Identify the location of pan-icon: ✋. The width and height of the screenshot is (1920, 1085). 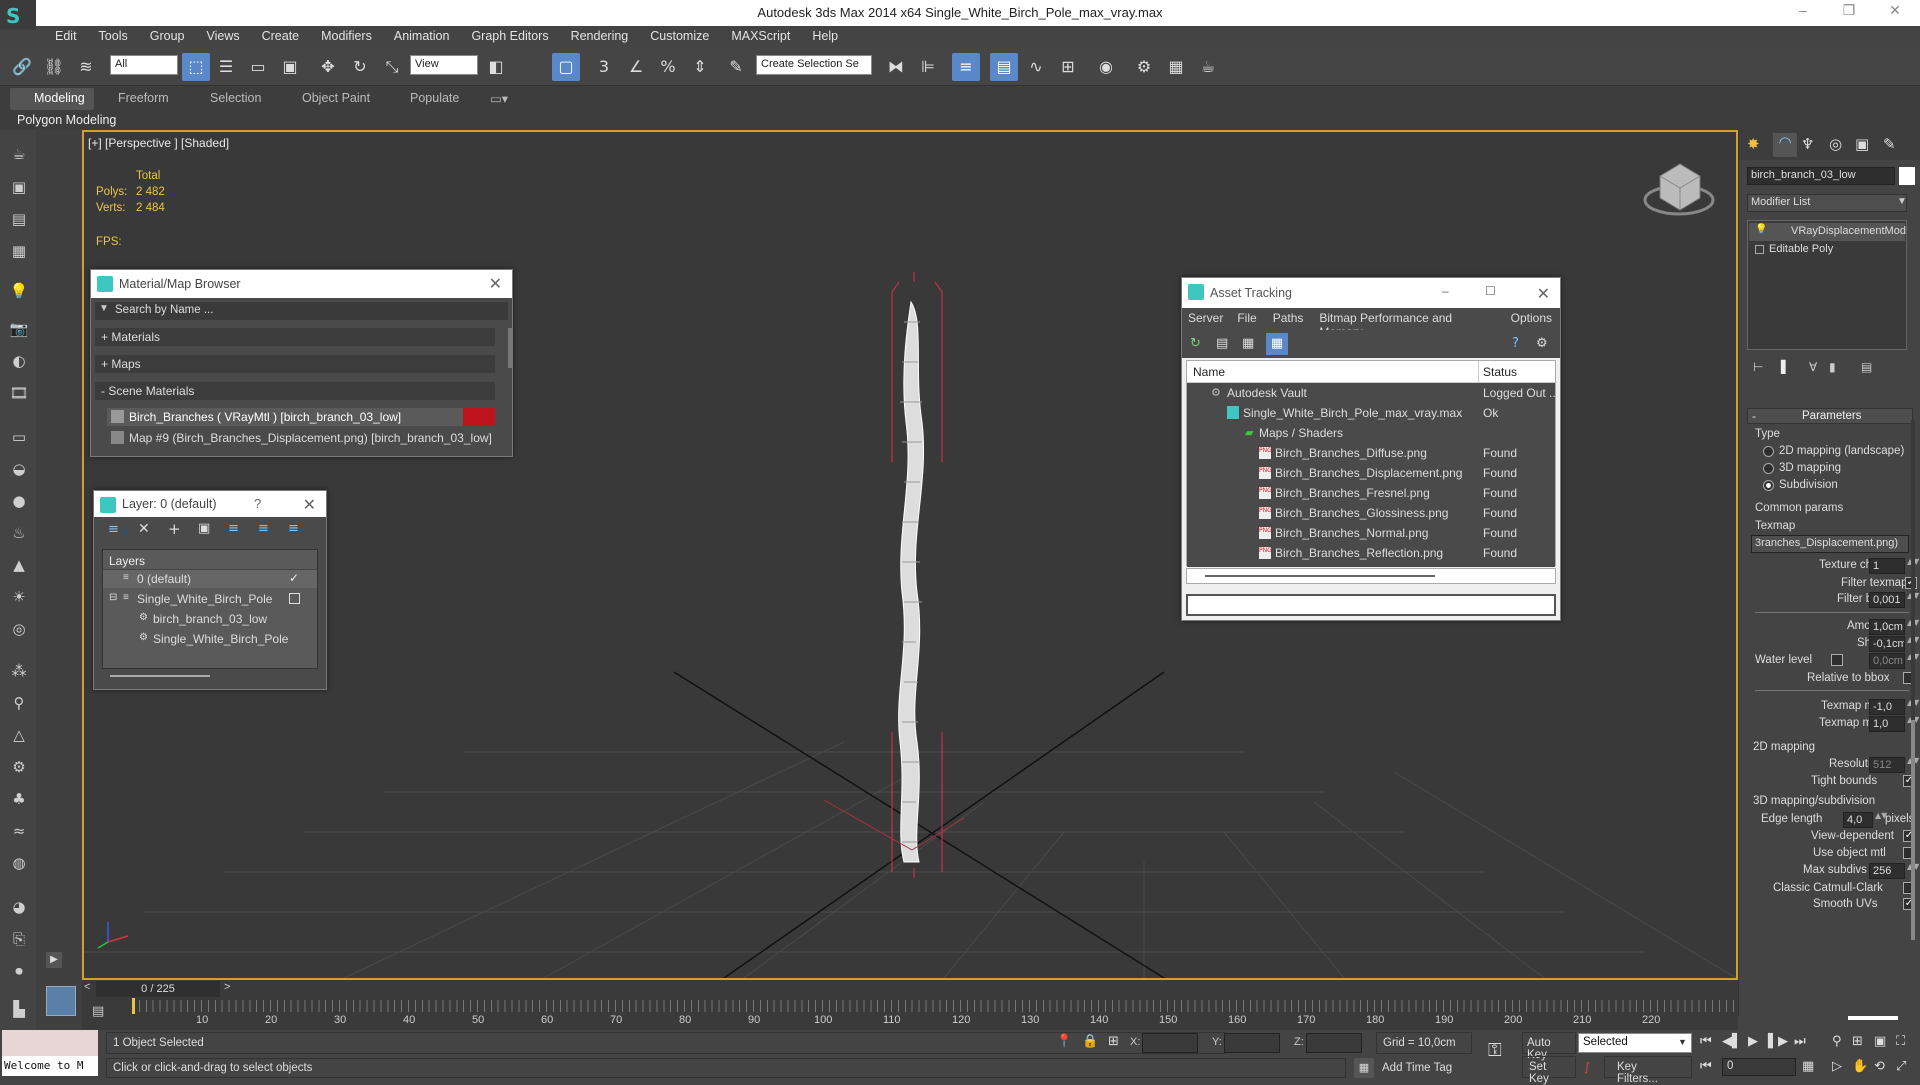
(1860, 1066).